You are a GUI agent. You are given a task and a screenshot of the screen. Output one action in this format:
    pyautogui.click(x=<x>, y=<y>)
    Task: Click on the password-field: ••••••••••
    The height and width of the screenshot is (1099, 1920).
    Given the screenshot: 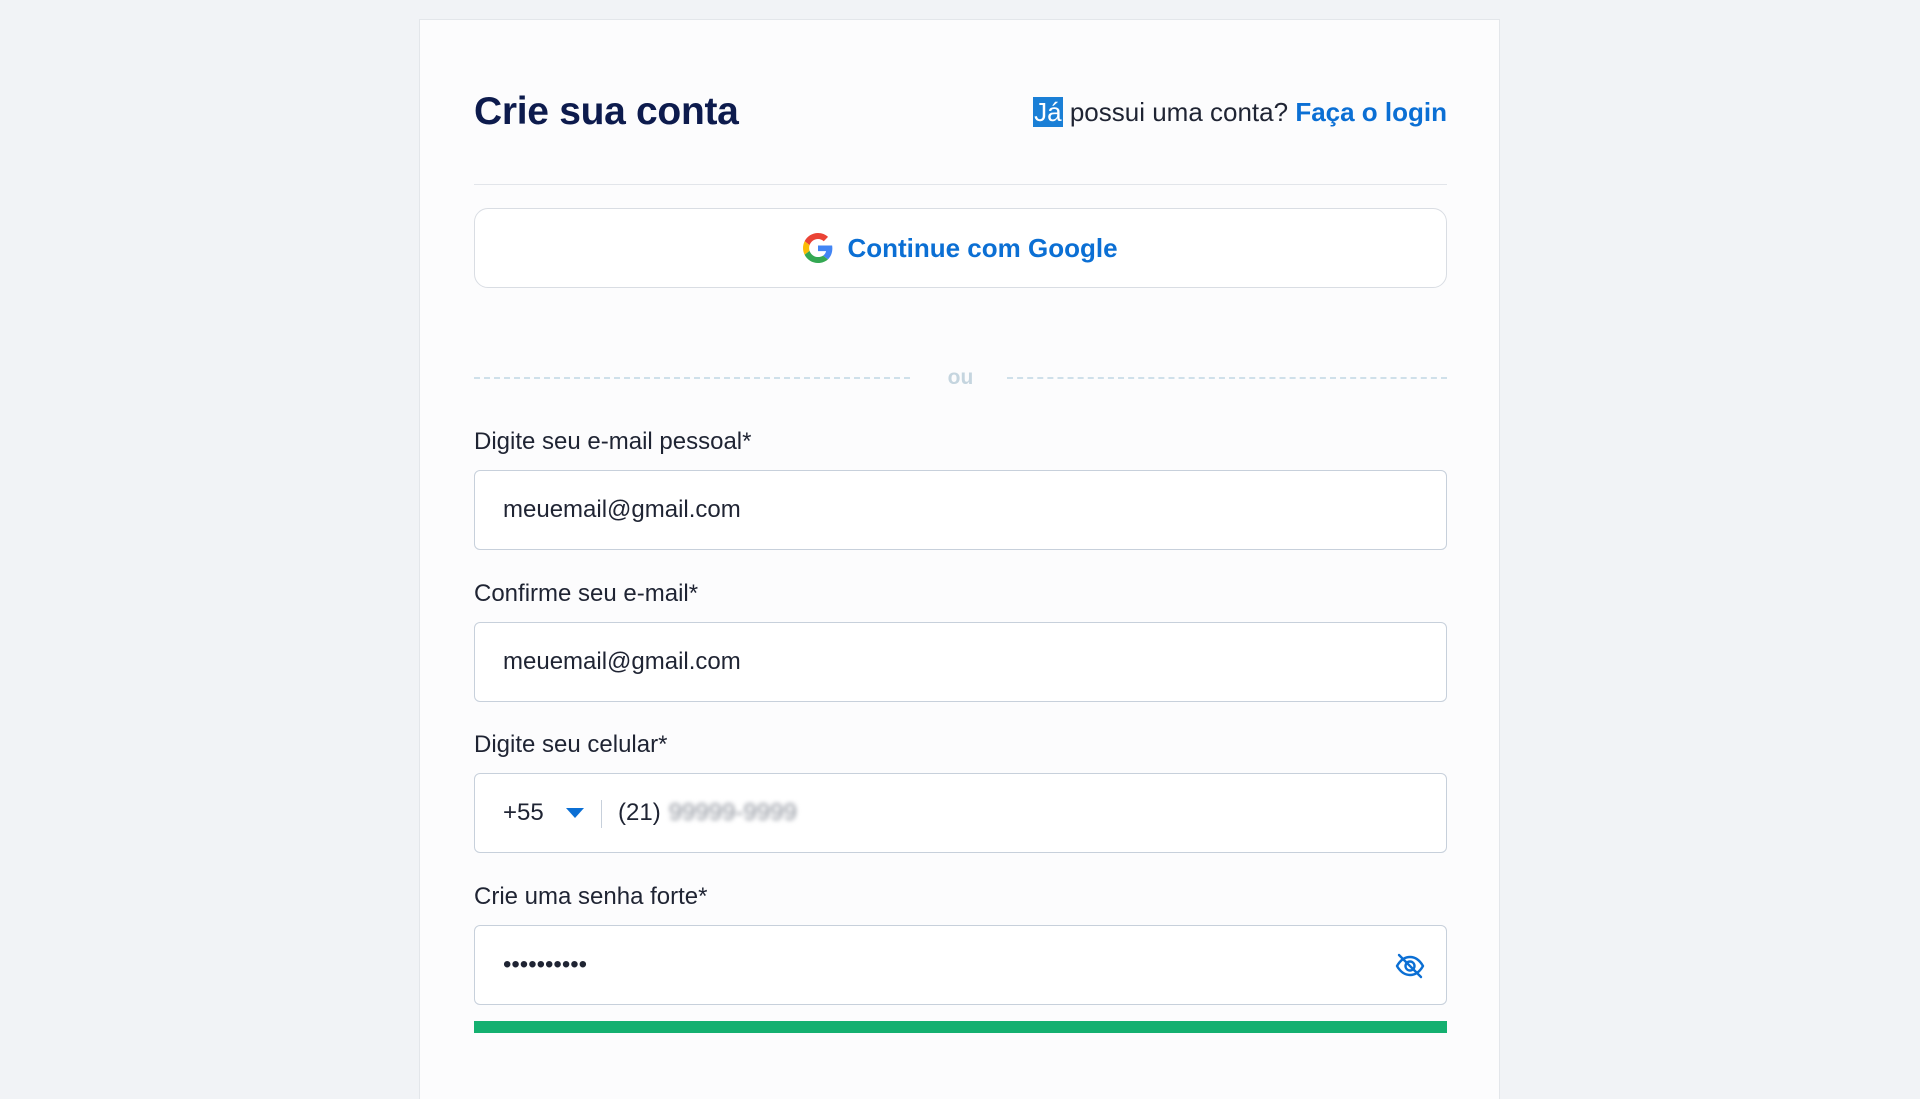 What is the action you would take?
    pyautogui.click(x=545, y=964)
    